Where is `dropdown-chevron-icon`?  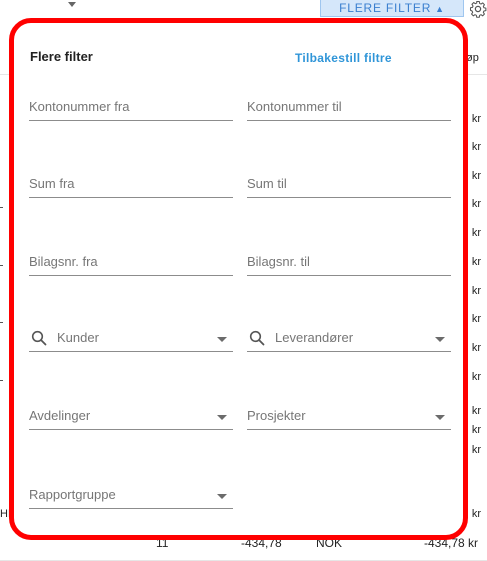 dropdown-chevron-icon is located at coordinates (72, 4).